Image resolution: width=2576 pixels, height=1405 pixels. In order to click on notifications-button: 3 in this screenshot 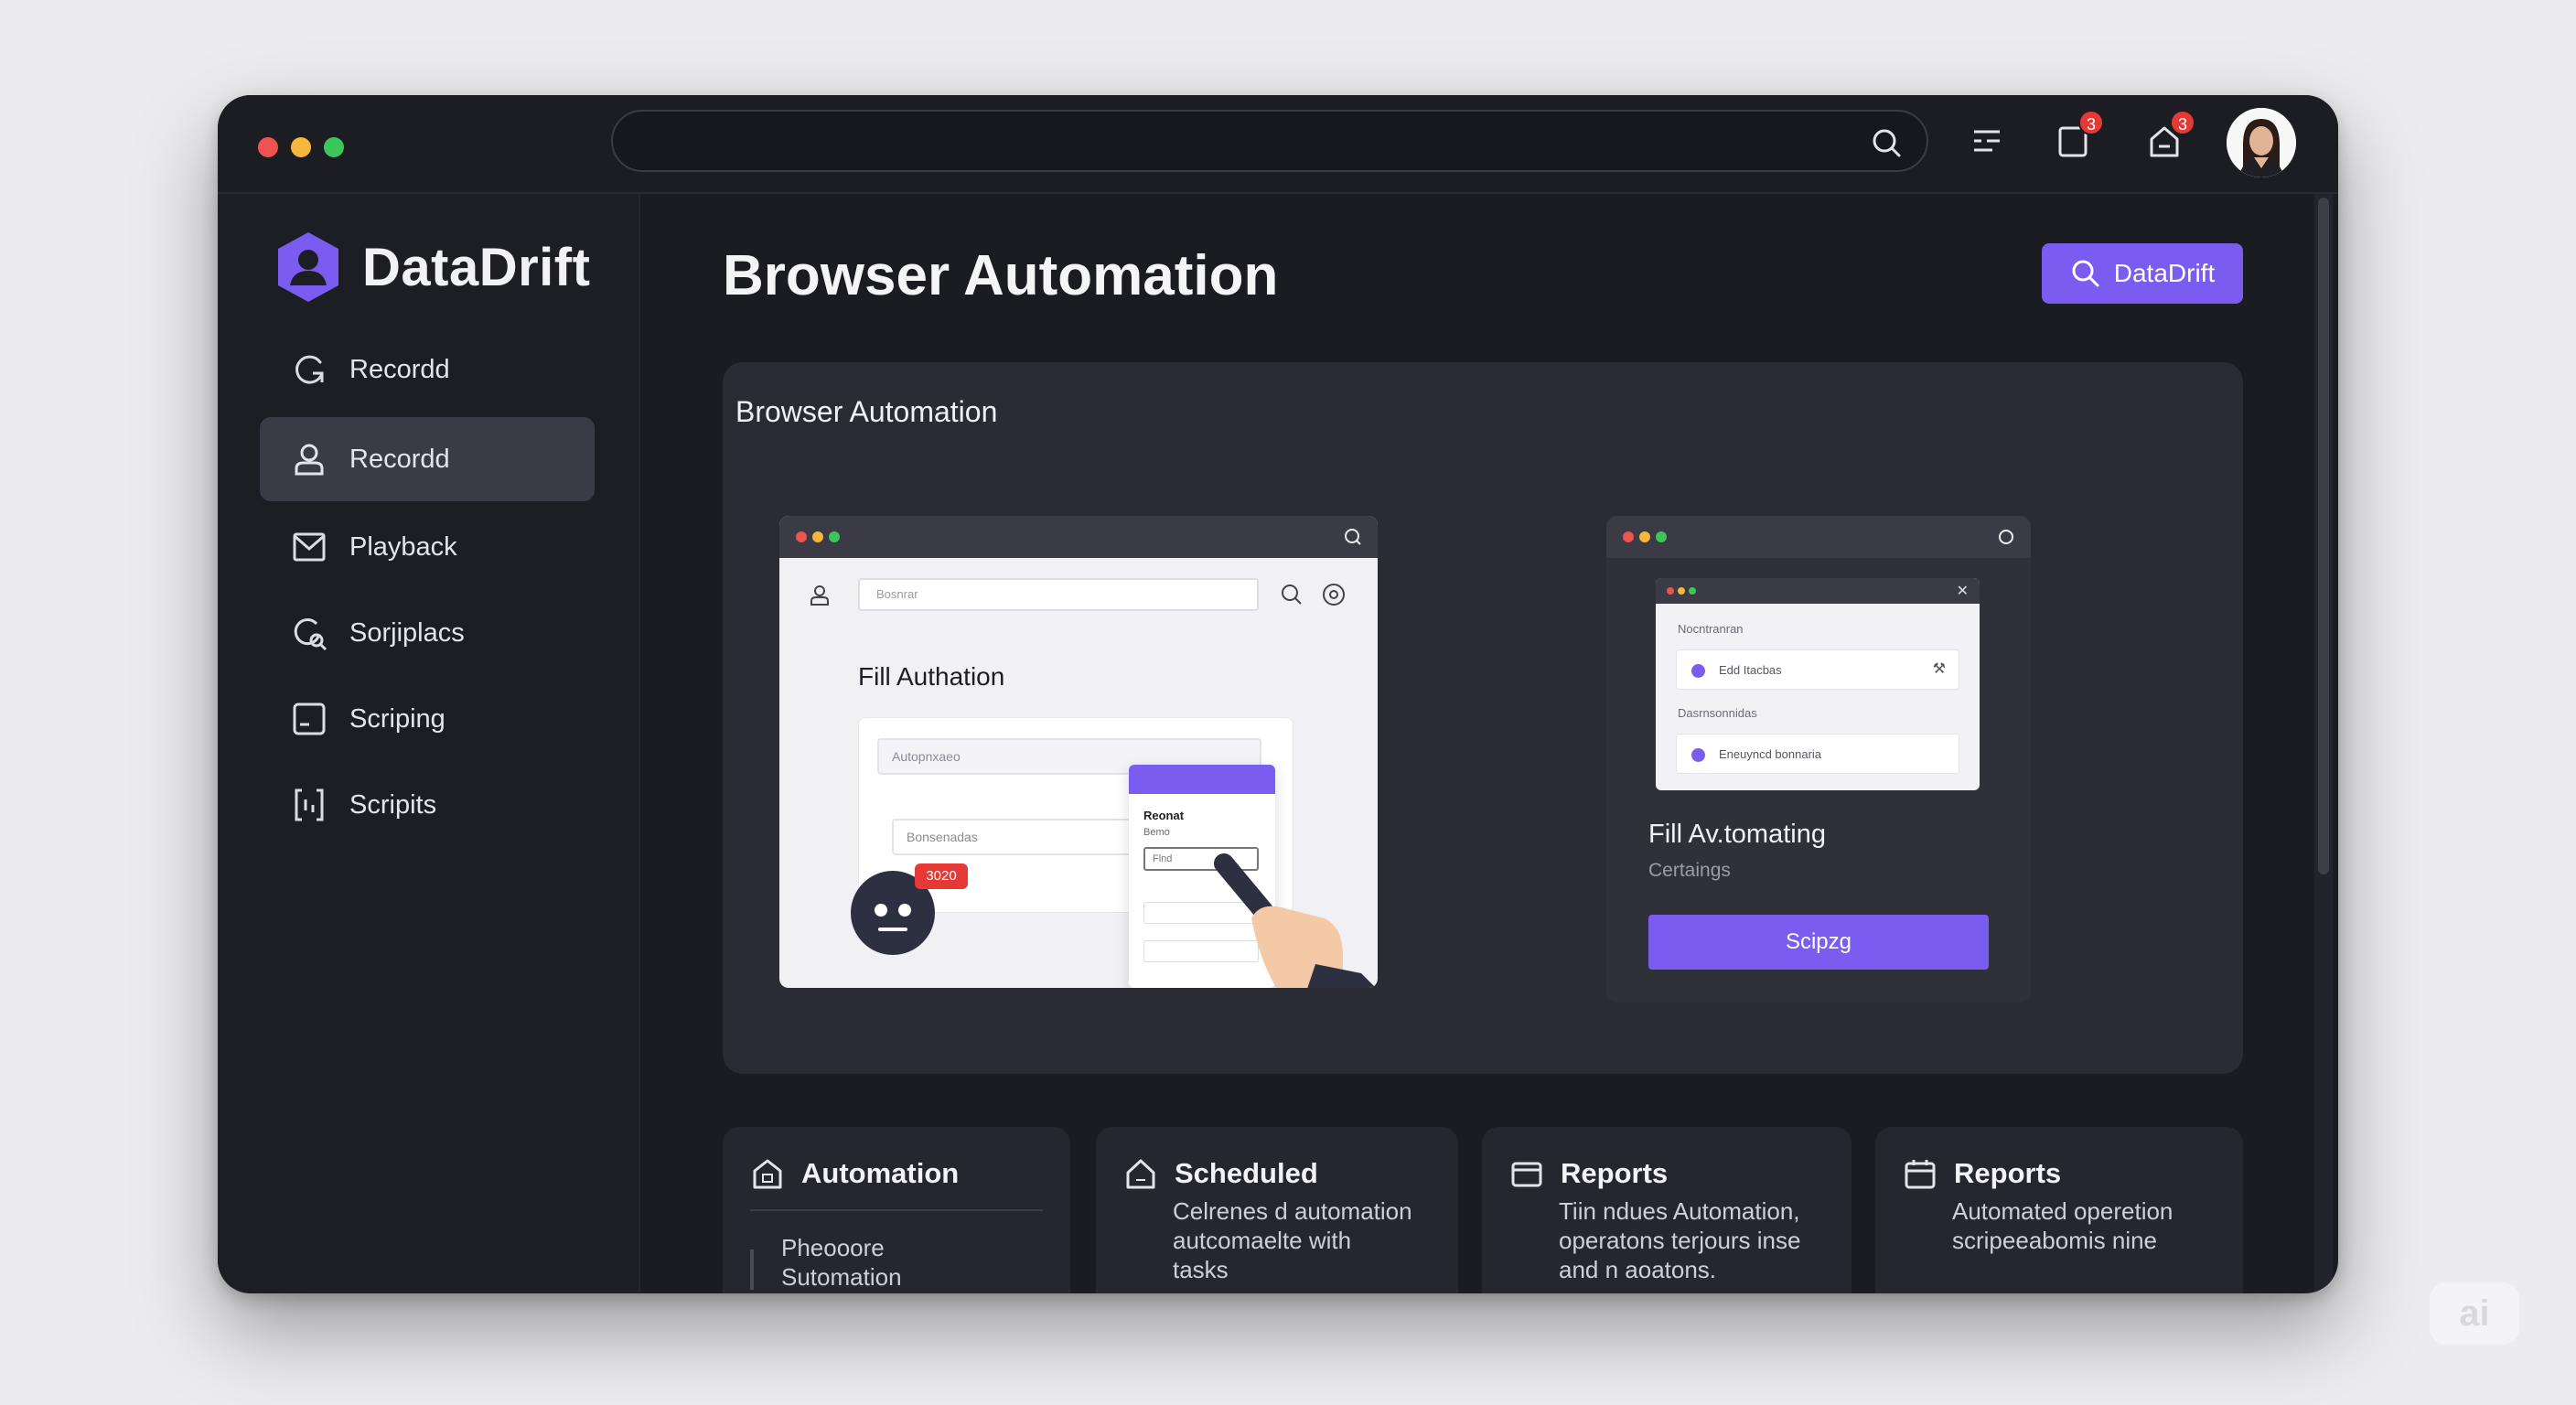, I will do `click(2079, 134)`.